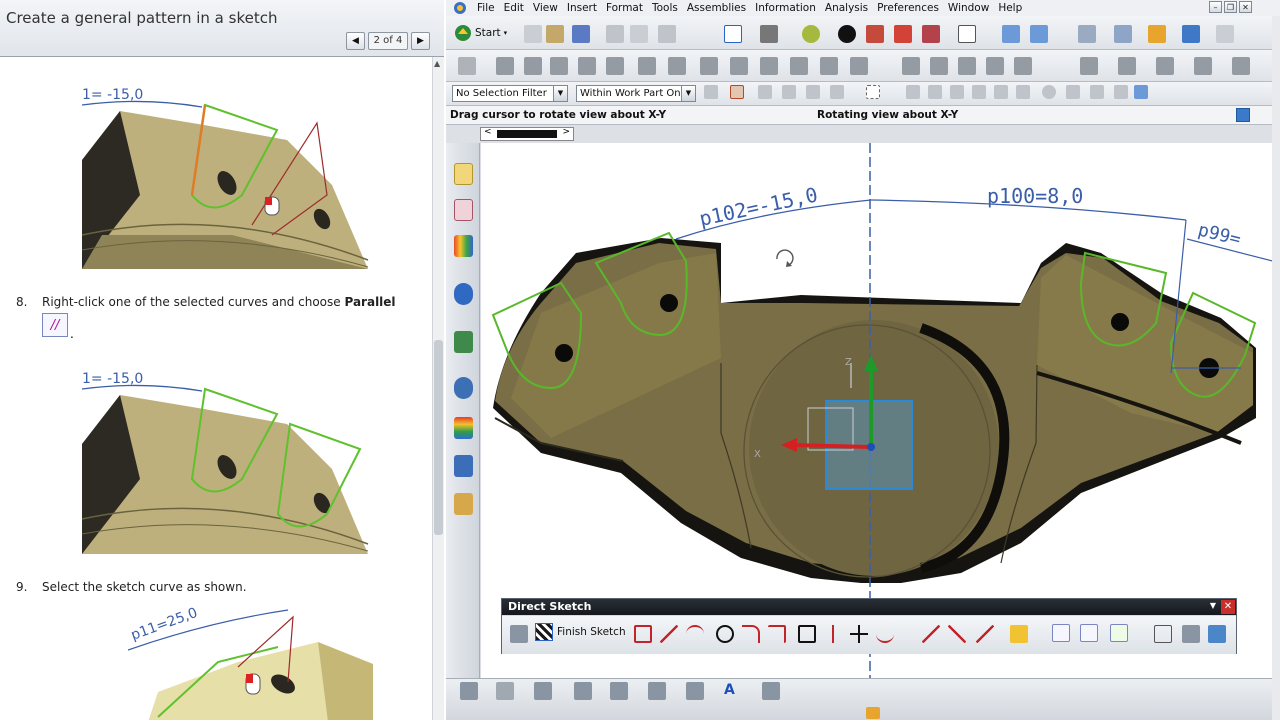  Describe the element at coordinates (837, 92) in the screenshot. I see `feature-group-icon` at that location.